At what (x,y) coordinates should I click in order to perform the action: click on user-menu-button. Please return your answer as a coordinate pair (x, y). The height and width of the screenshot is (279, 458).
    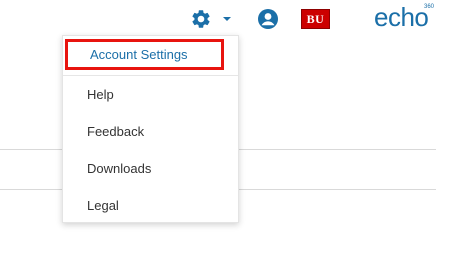
    Looking at the image, I should click on (268, 19).